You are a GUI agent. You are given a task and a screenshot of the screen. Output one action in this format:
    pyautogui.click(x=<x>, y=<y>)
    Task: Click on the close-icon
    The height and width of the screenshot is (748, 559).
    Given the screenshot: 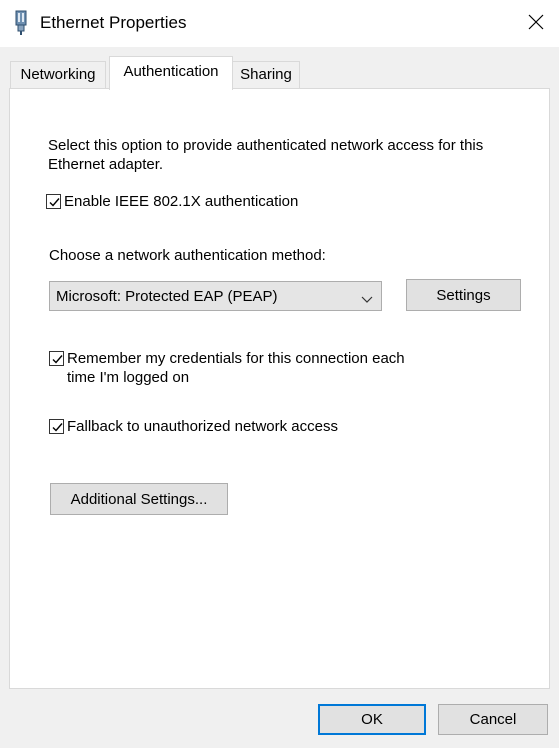 What is the action you would take?
    pyautogui.click(x=536, y=24)
    